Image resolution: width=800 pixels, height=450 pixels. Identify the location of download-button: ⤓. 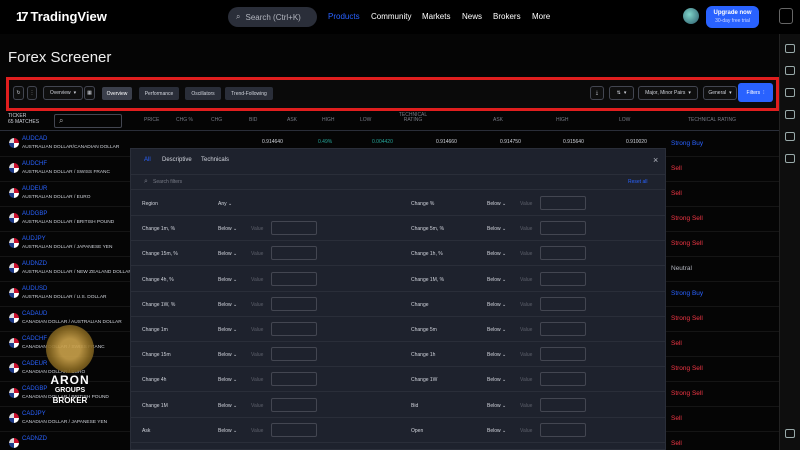
(597, 93).